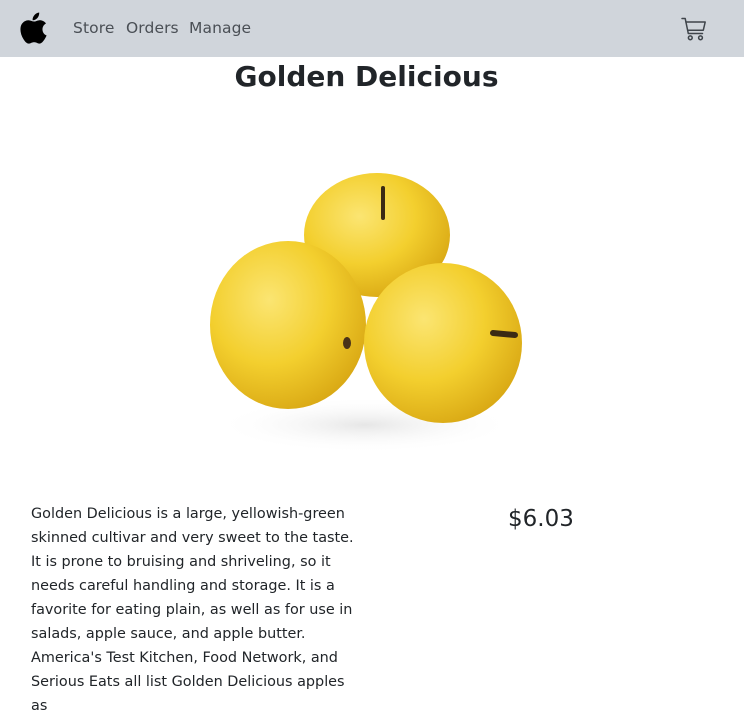 The height and width of the screenshot is (718, 744). Describe the element at coordinates (541, 519) in the screenshot. I see `product-price: $6.03` at that location.